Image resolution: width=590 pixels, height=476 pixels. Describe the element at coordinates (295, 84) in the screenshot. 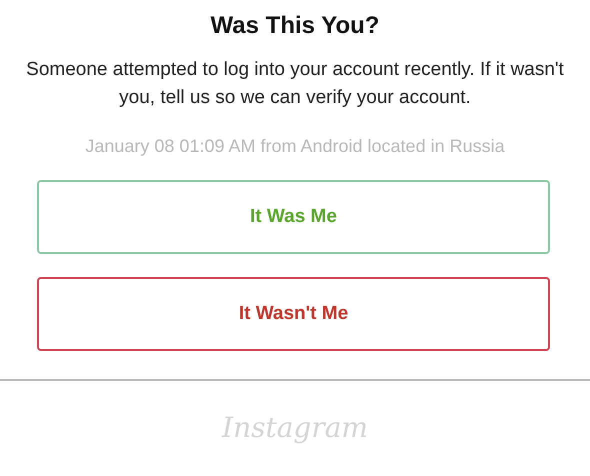

I see `message-text: Someone attempted to log into your account recently. If it wasn't you, tell us so we can verify your account.` at that location.